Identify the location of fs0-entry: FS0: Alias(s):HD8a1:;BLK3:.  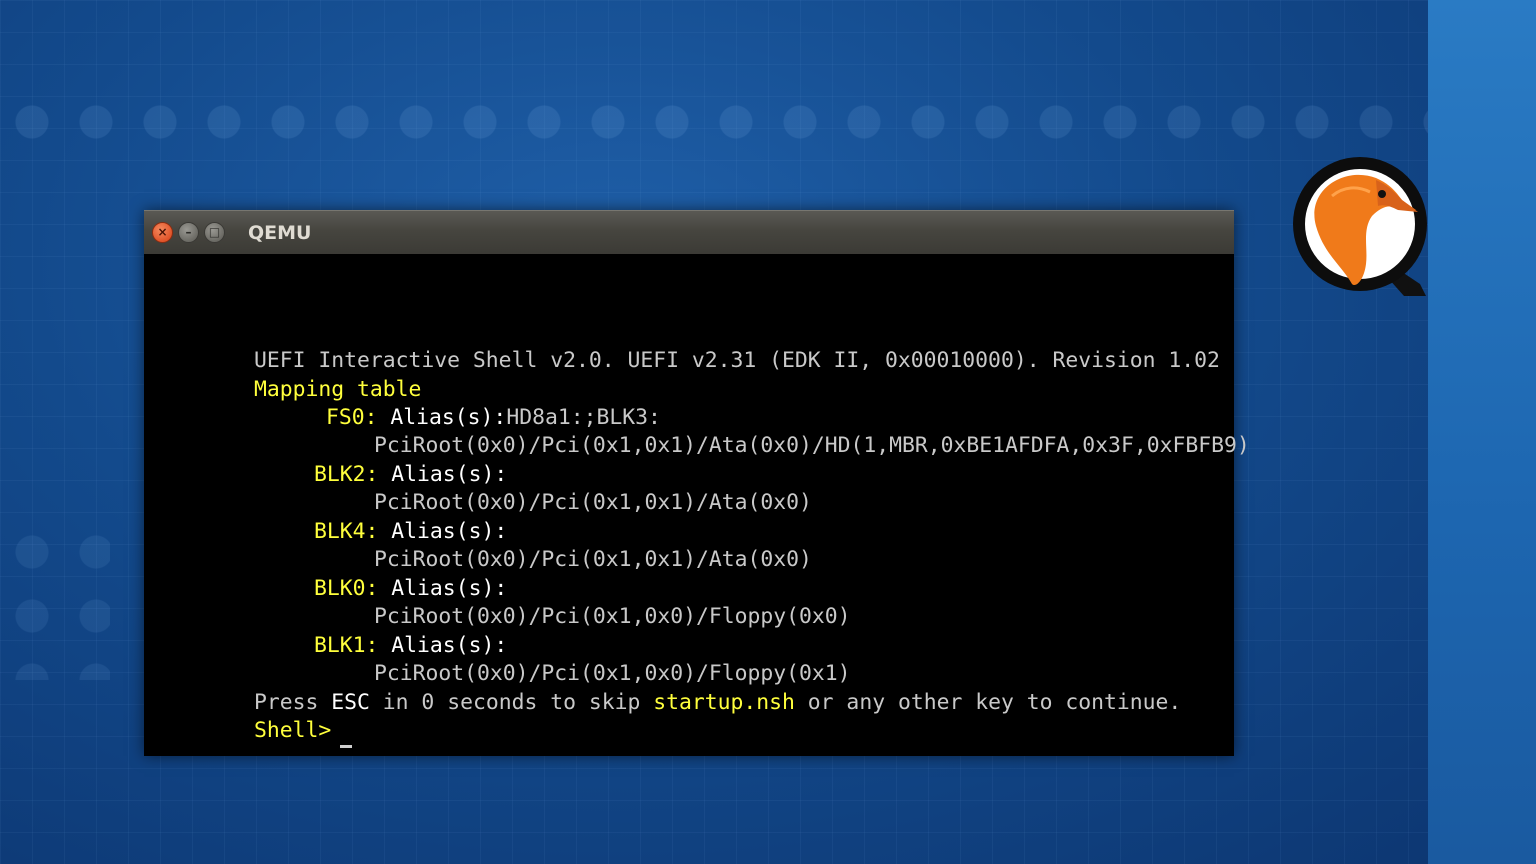
(493, 418).